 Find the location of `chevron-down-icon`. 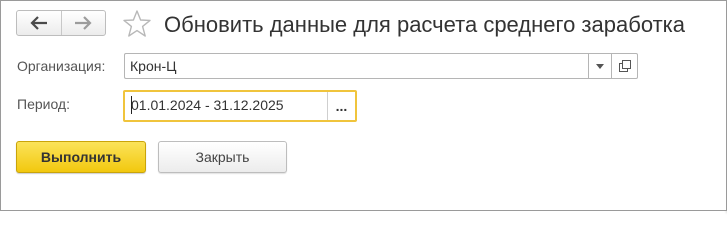

chevron-down-icon is located at coordinates (600, 66).